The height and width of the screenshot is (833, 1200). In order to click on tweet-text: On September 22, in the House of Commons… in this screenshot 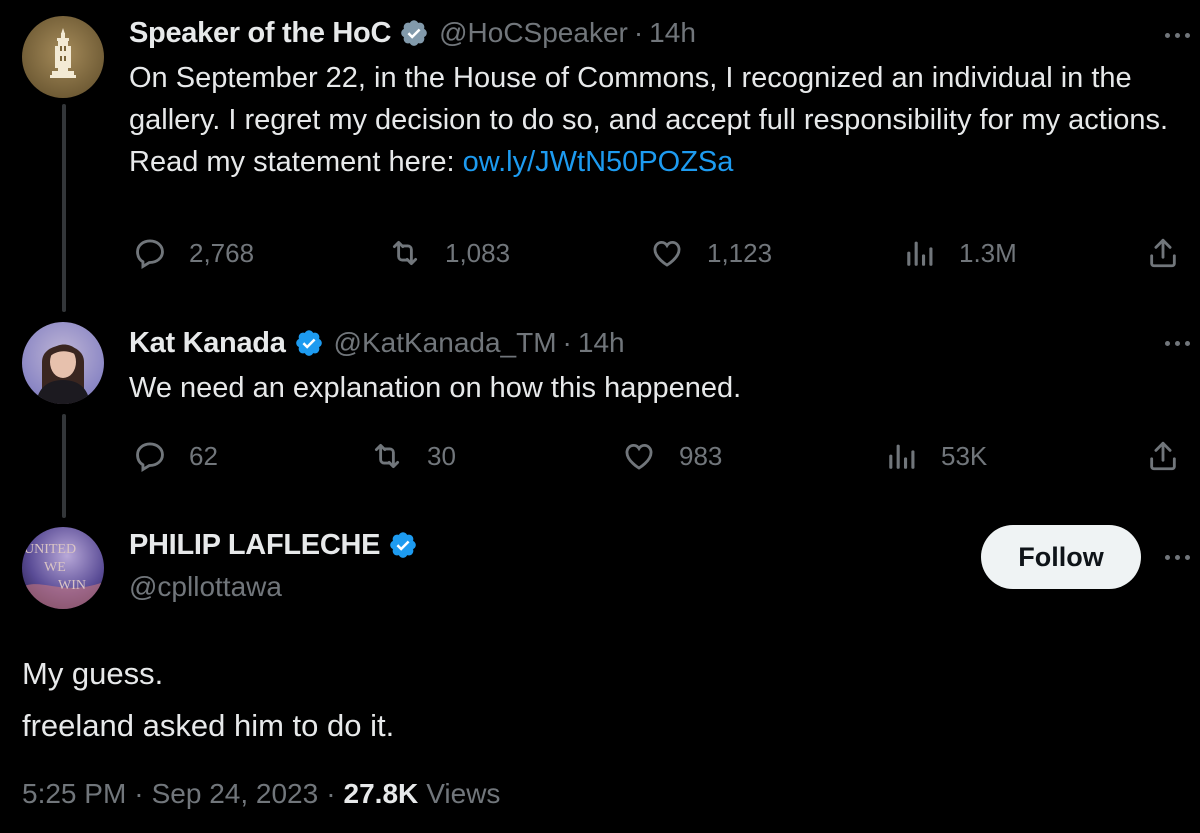, I will do `click(659, 120)`.